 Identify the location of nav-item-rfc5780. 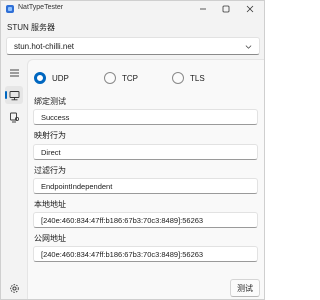
(14, 95).